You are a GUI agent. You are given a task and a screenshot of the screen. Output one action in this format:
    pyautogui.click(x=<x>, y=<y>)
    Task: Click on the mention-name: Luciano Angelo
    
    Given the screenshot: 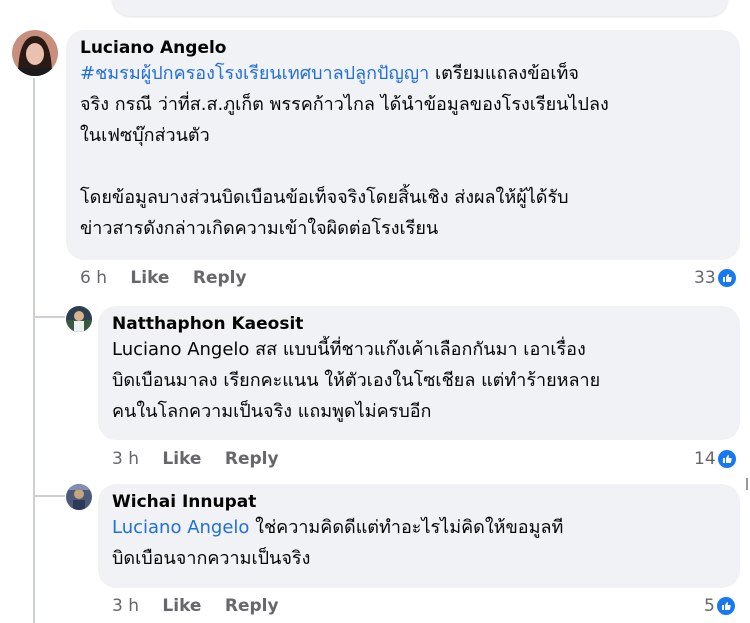 What is the action you would take?
    pyautogui.click(x=180, y=349)
    